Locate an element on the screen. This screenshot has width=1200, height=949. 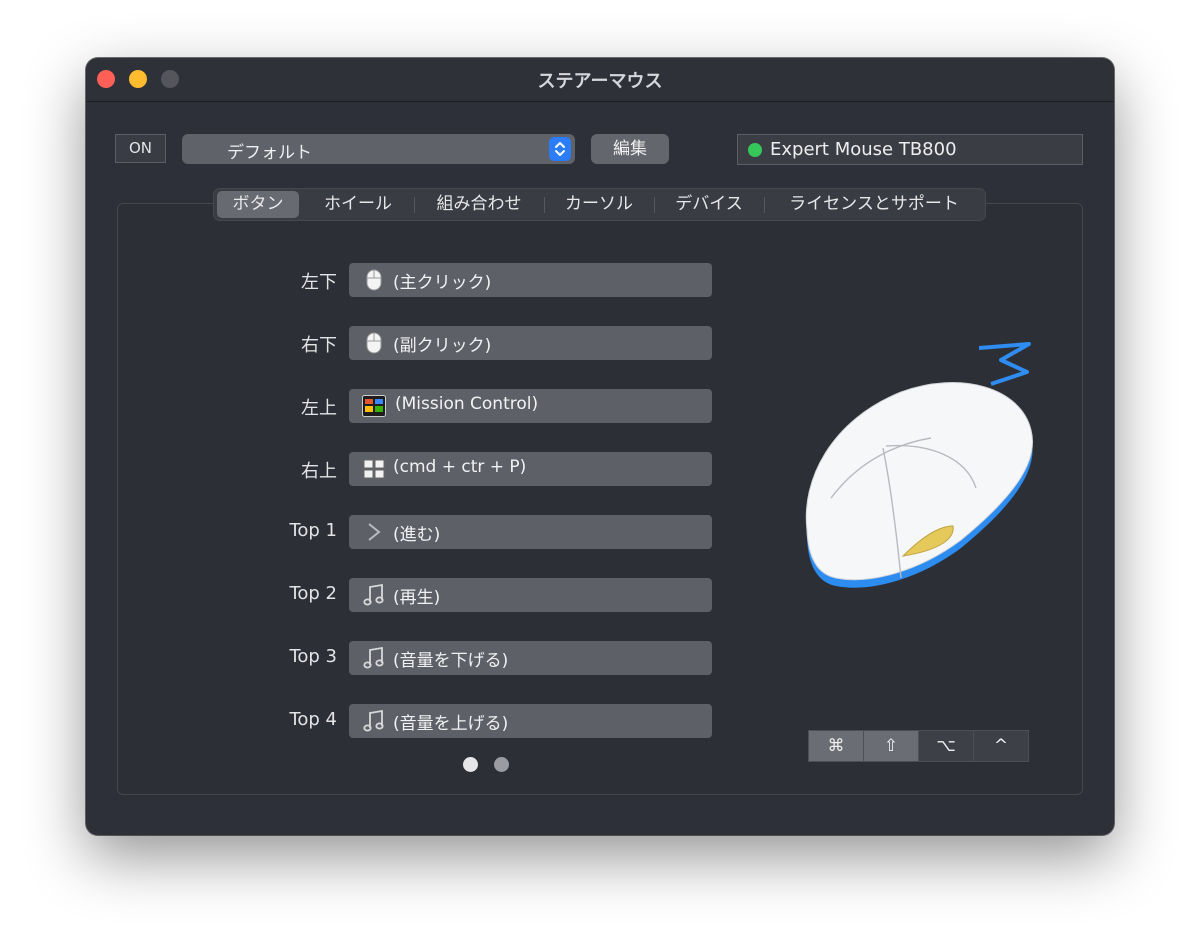
button-action-field: (Mission Control) is located at coordinates (530, 406).